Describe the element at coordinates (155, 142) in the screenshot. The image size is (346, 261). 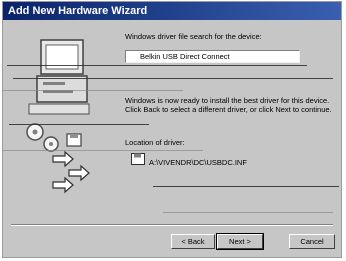
I see `location-label: Location of driver:` at that location.